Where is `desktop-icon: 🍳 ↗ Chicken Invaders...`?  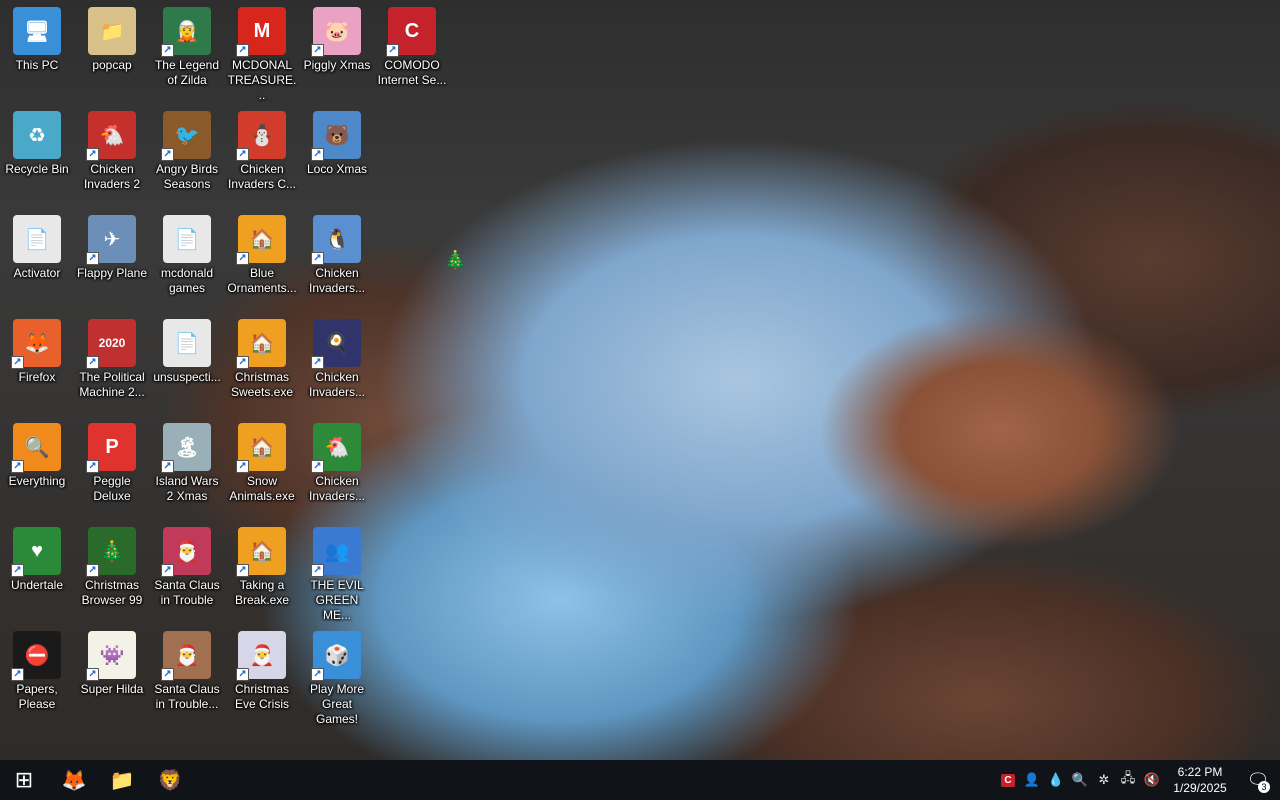 desktop-icon: 🍳 ↗ Chicken Invaders... is located at coordinates (337, 364).